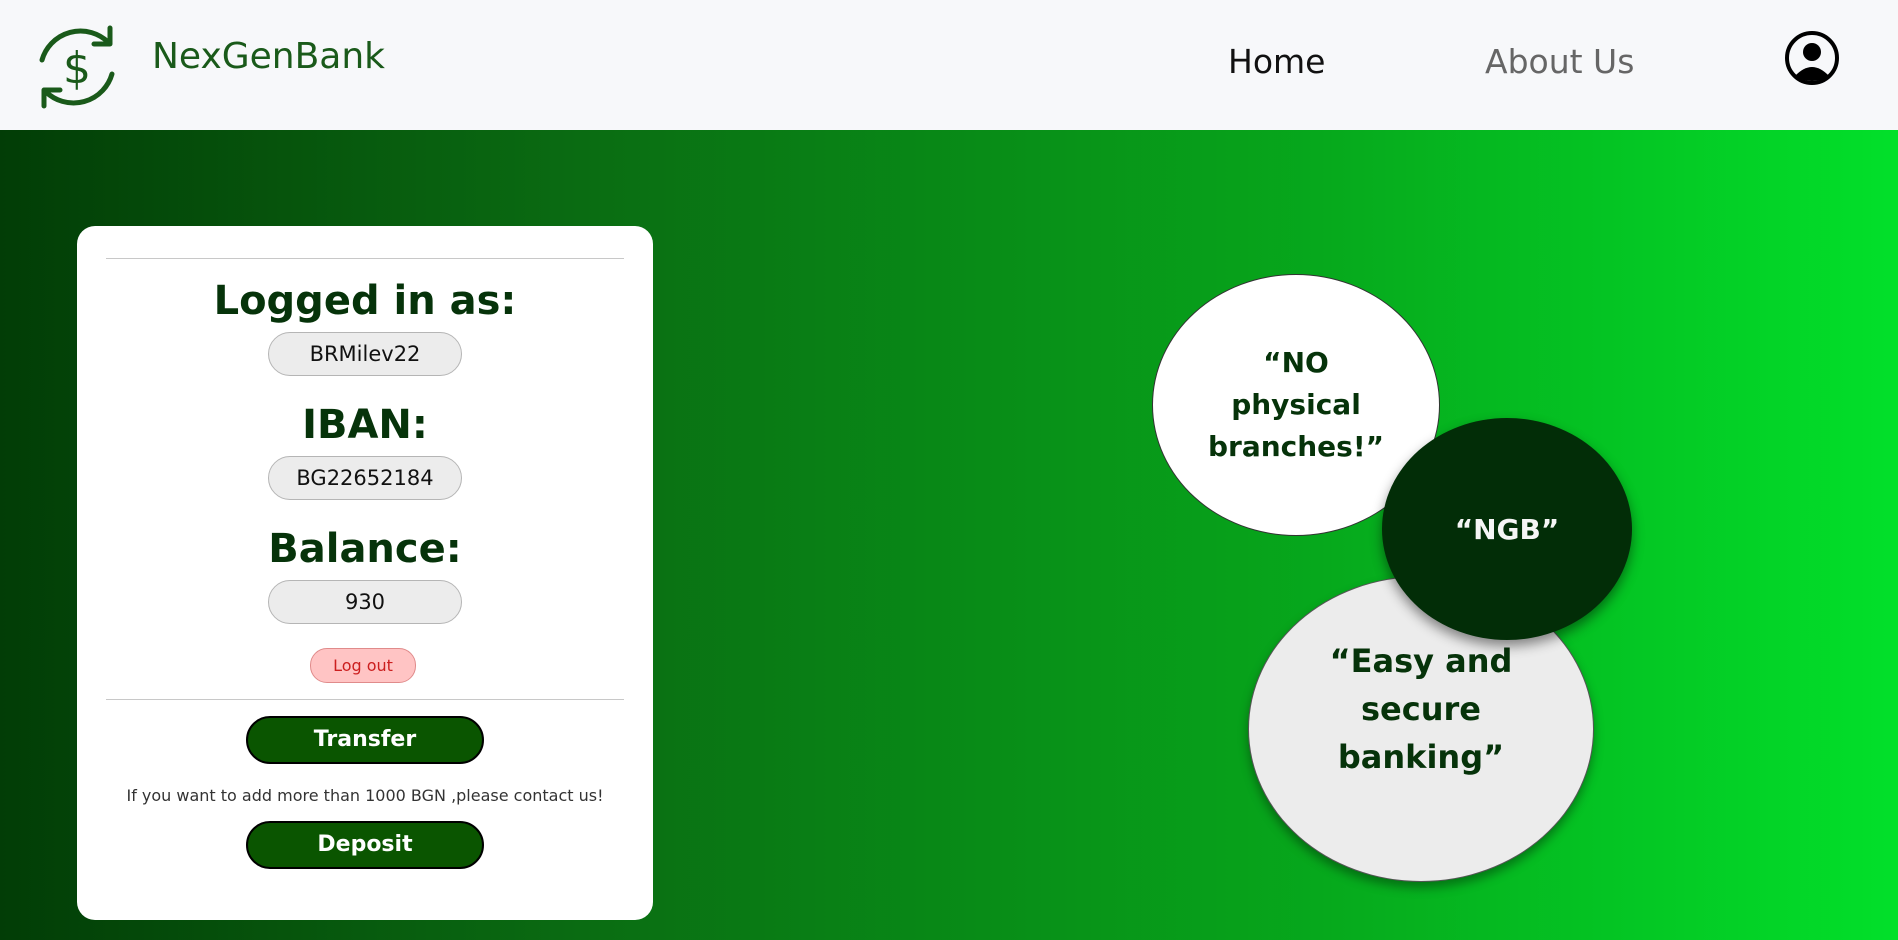 The image size is (1898, 940). I want to click on bubble-no-branches-text: “NO physical branches!”, so click(1296, 404).